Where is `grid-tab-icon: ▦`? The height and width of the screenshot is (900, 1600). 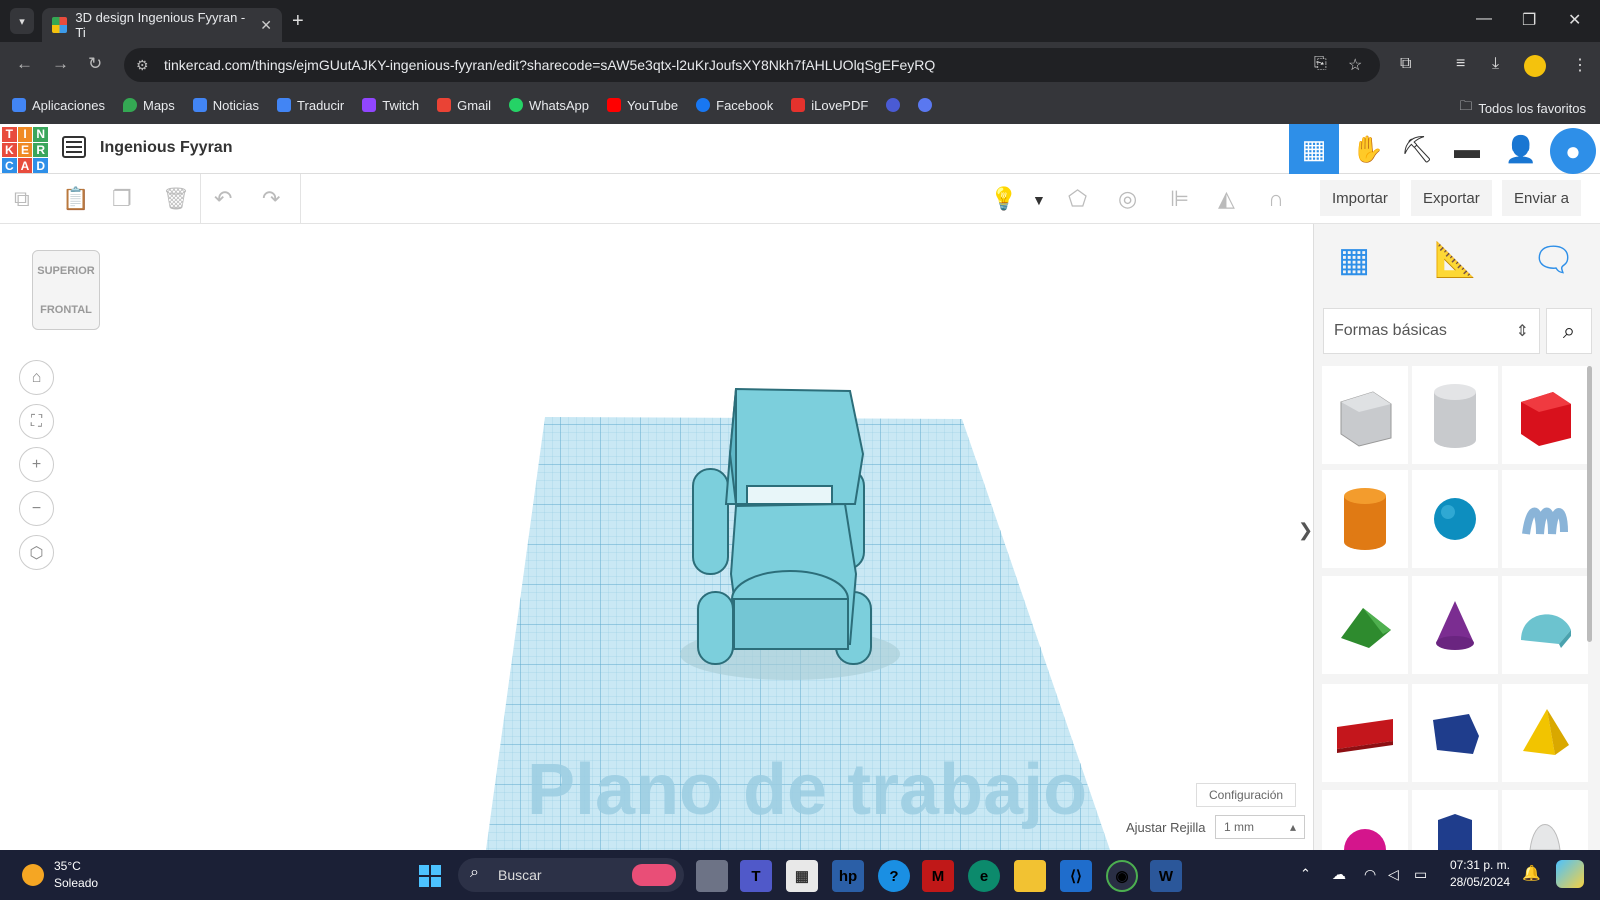 grid-tab-icon: ▦ is located at coordinates (1354, 260).